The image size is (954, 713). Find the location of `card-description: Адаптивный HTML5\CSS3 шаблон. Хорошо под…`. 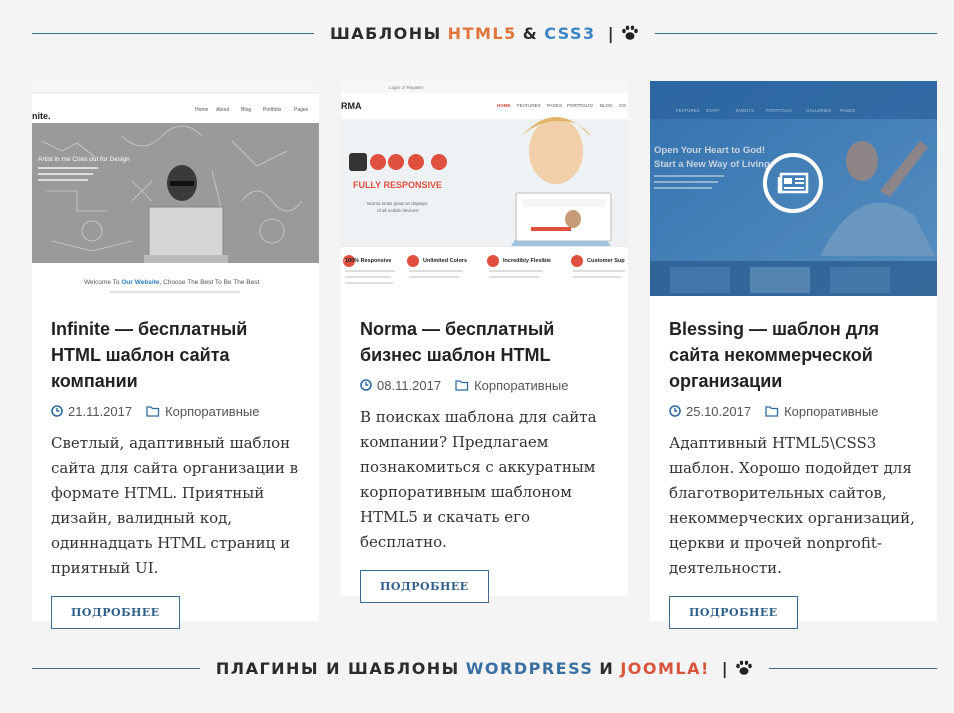

card-description: Адаптивный HTML5\CSS3 шаблон. Хорошо под… is located at coordinates (792, 505).